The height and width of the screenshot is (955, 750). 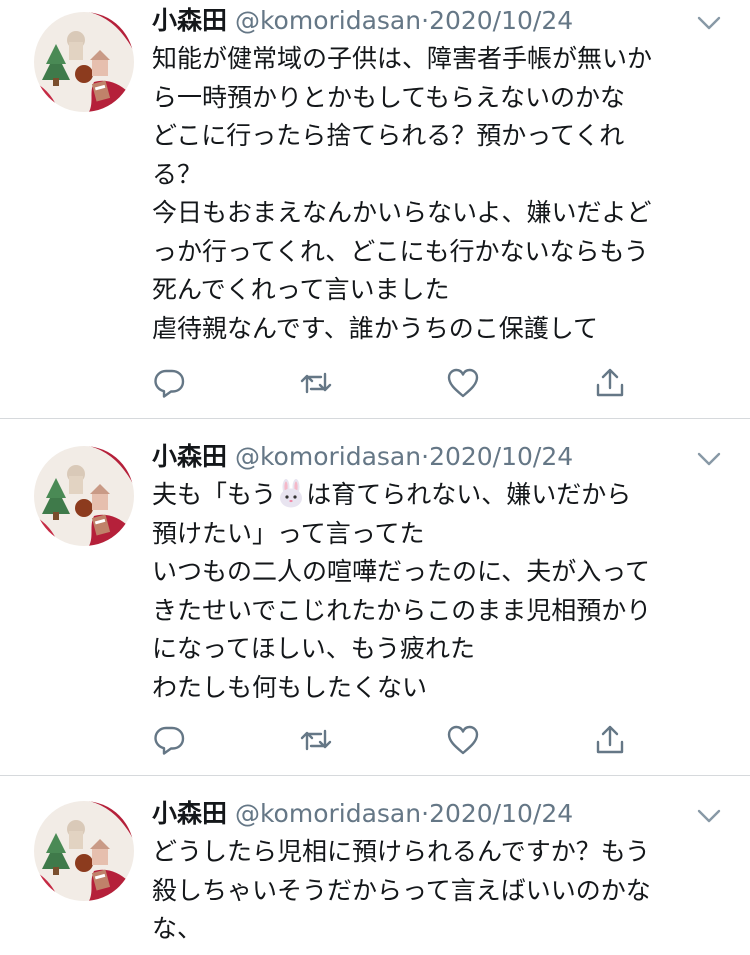 What do you see at coordinates (177, 928) in the screenshot?
I see `tweet-text-line: な、` at bounding box center [177, 928].